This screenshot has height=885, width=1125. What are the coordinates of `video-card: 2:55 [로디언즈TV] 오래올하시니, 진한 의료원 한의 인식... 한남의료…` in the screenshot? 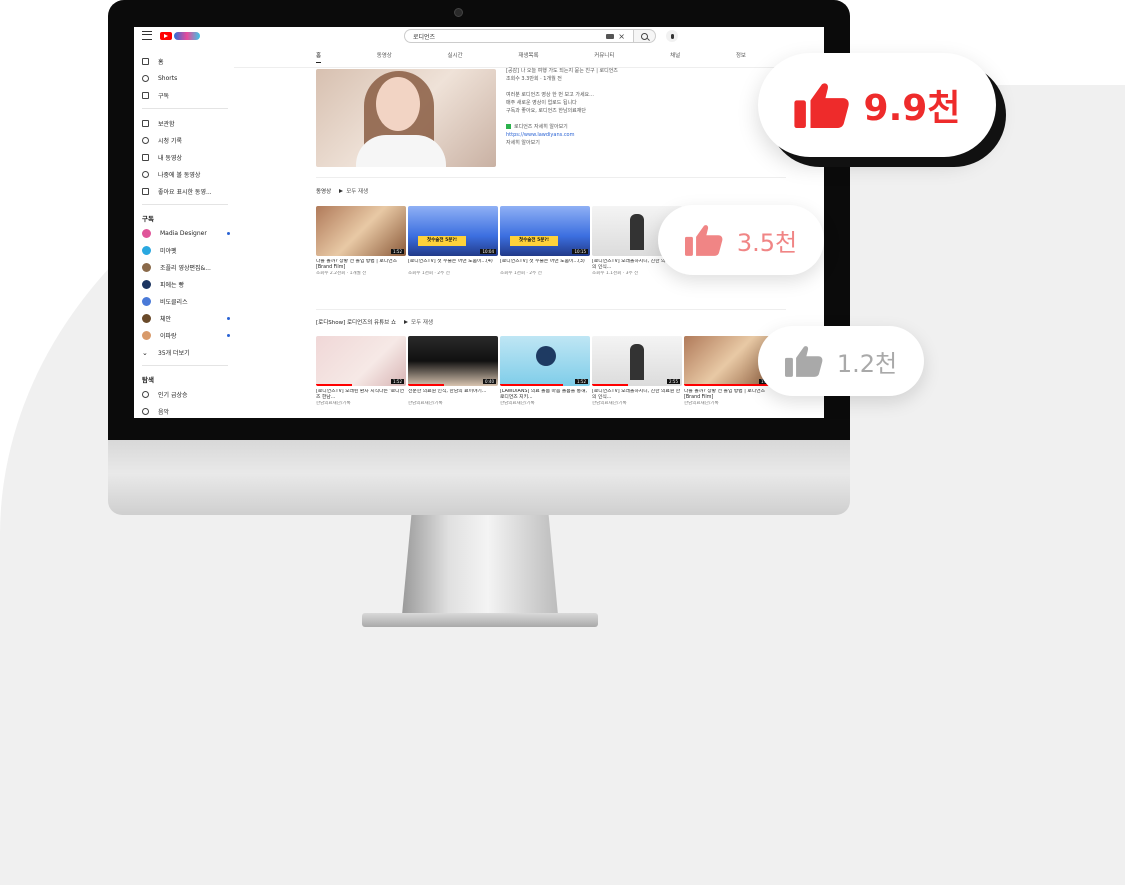 It's located at (637, 371).